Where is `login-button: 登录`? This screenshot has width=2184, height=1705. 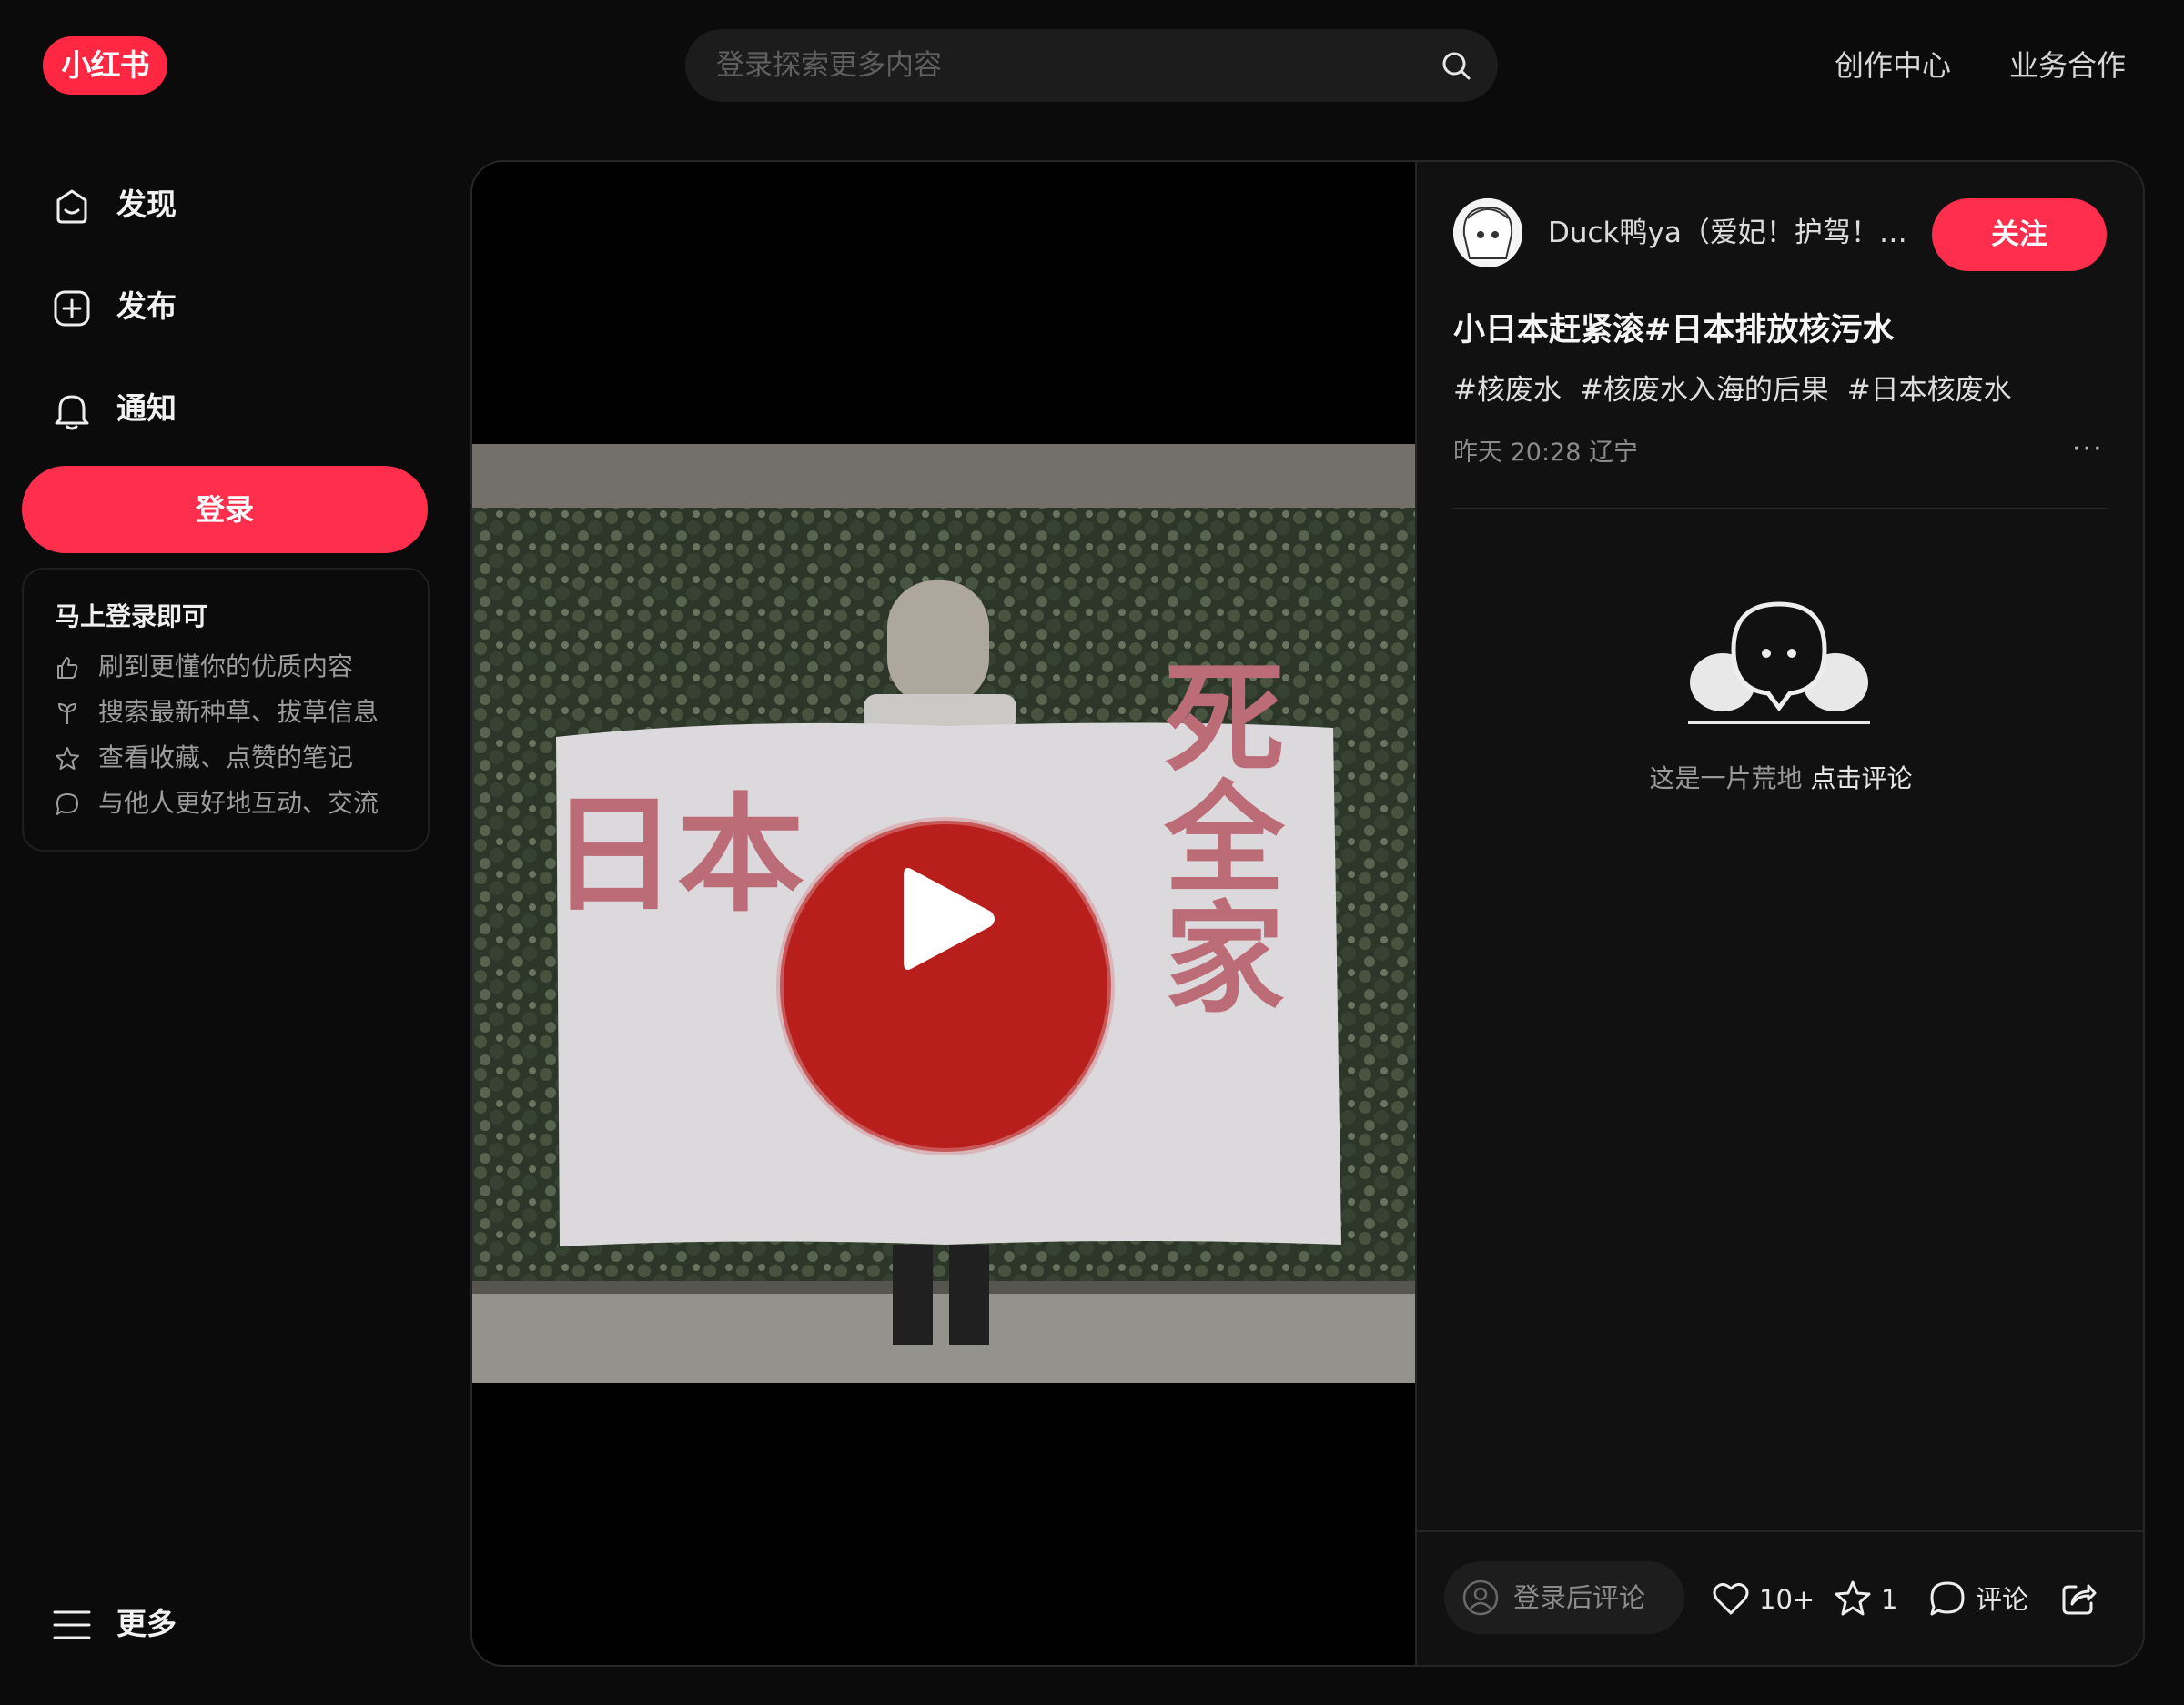
login-button: 登录 is located at coordinates (225, 510).